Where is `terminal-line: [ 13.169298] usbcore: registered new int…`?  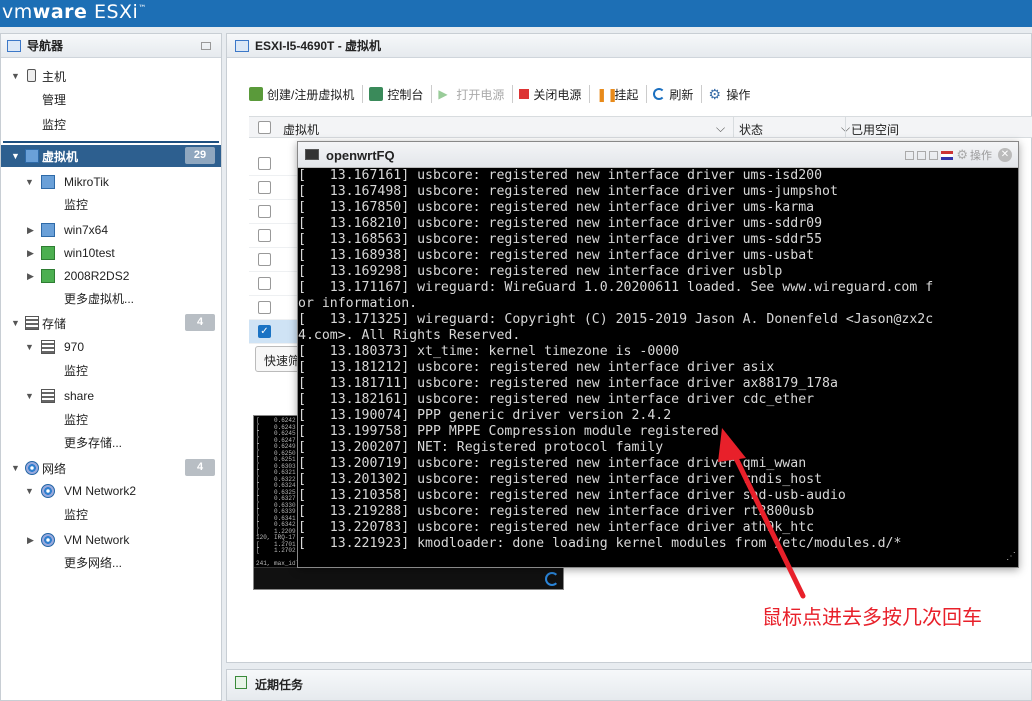
terminal-line: [ 13.169298] usbcore: registered new int… is located at coordinates (540, 271).